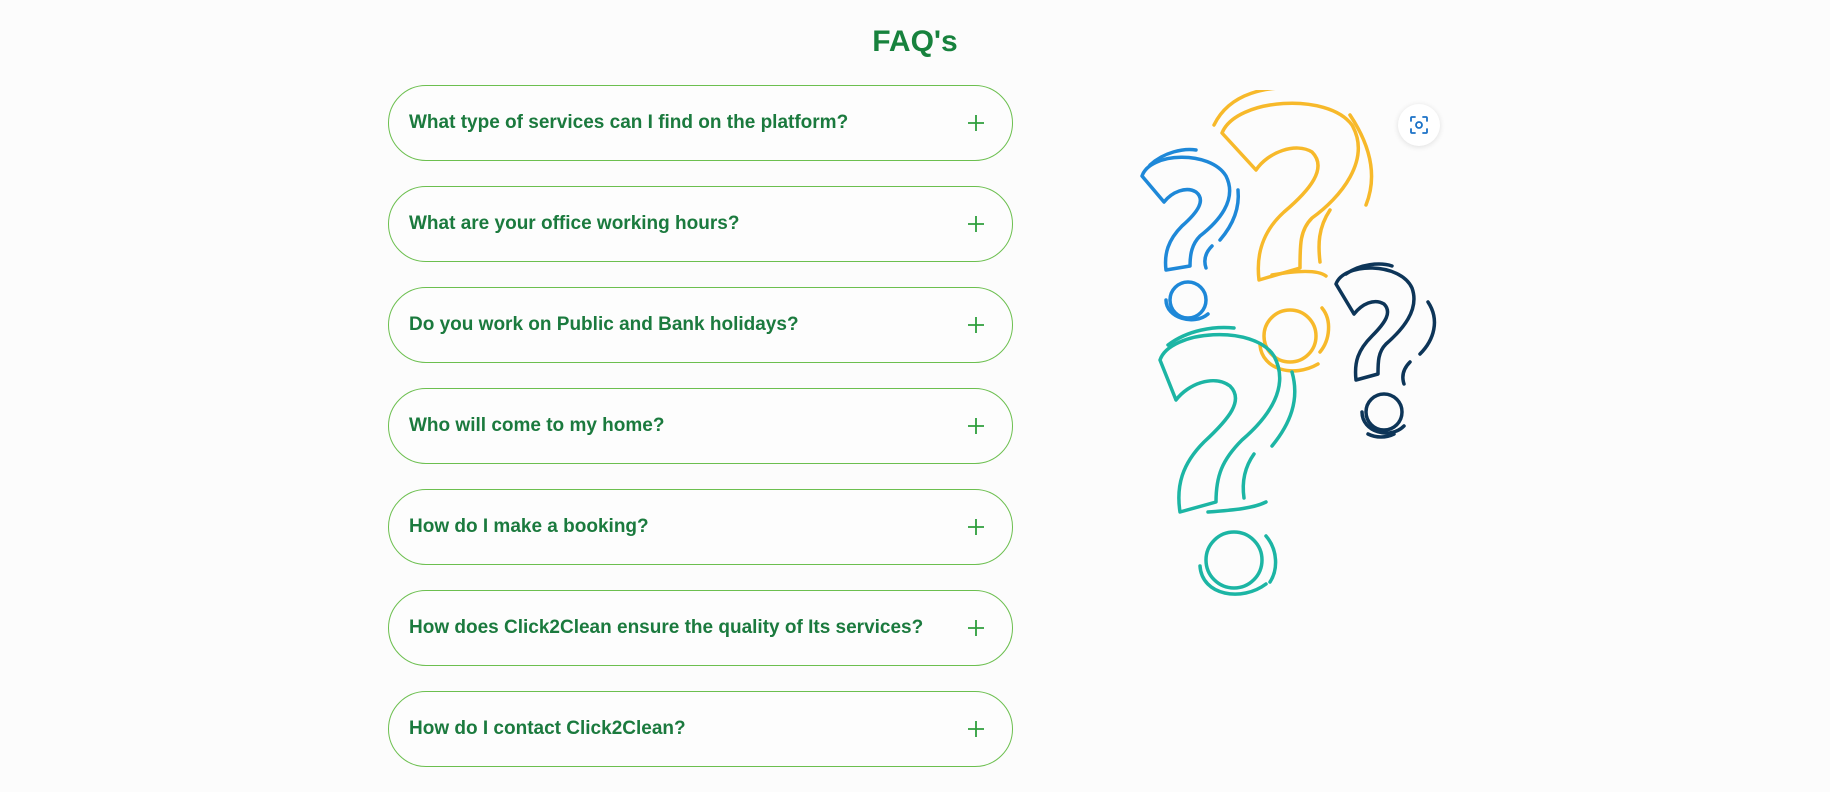 The width and height of the screenshot is (1830, 792). Describe the element at coordinates (1293, 231) in the screenshot. I see `question-mark-yellow` at that location.